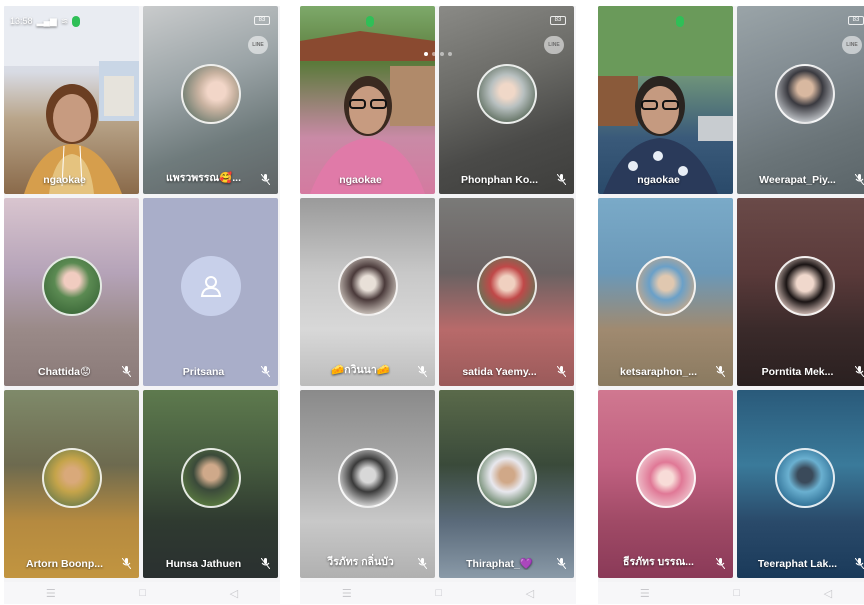  I want to click on status-bar, so click(367, 21).